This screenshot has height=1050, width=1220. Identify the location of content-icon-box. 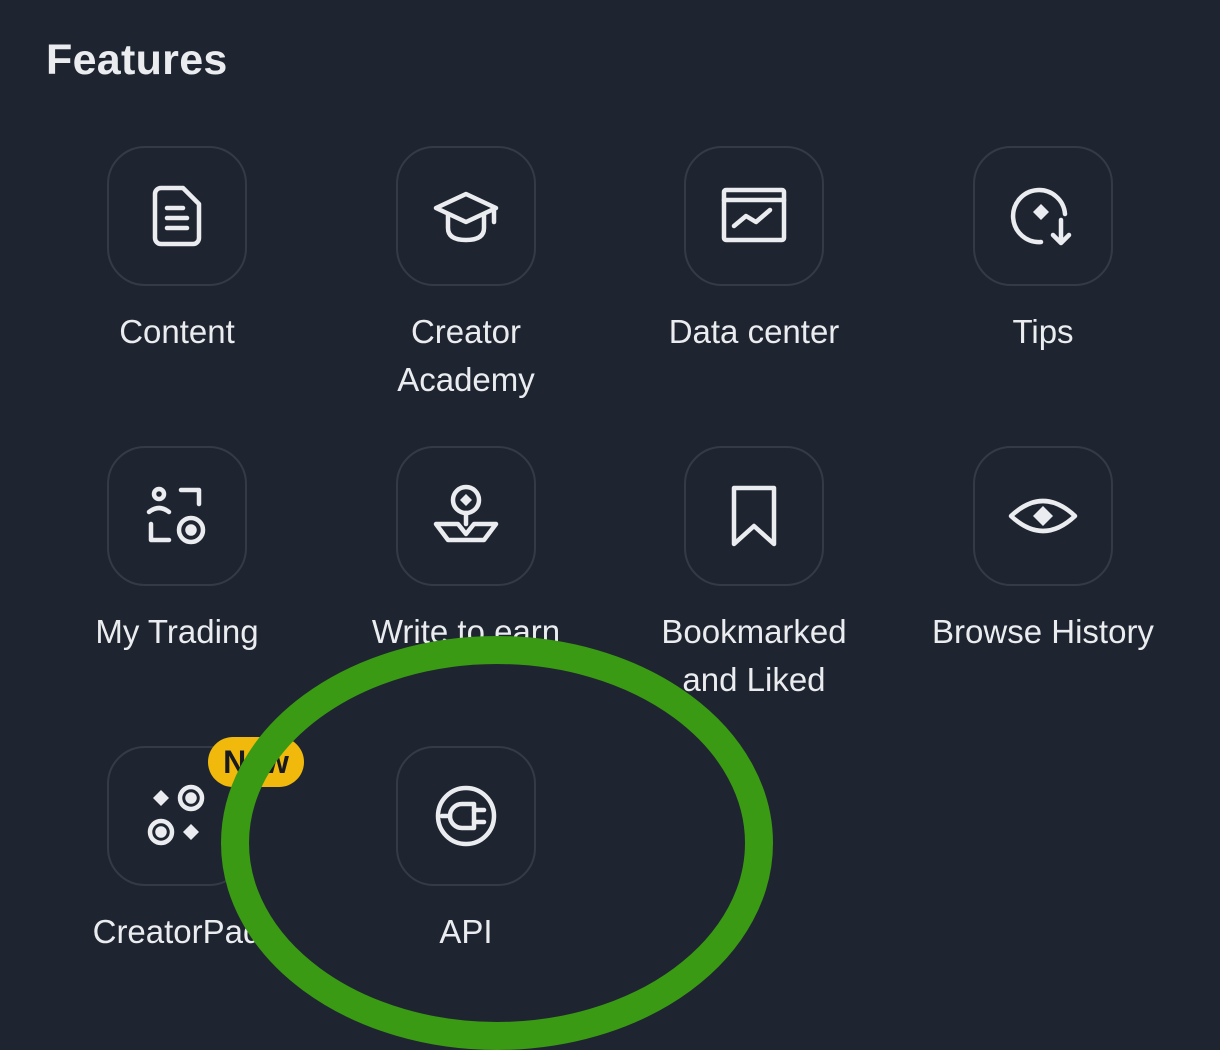
(177, 216).